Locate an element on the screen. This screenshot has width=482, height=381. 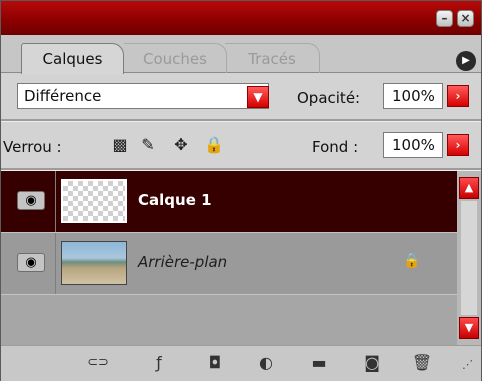
tab-bar: Tracés Couches Calques is located at coordinates (241, 54).